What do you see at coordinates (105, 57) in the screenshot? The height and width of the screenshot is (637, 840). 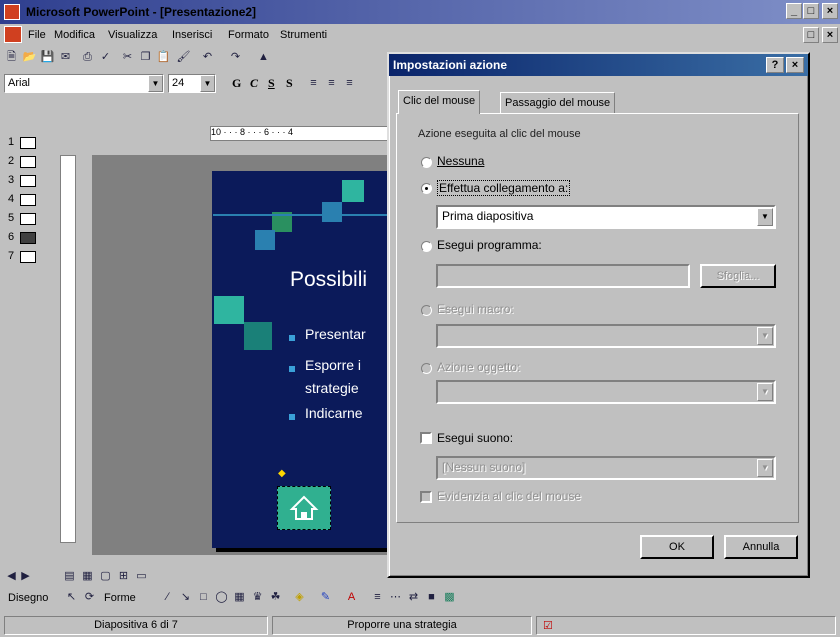 I see `spelling-icon: ✓` at bounding box center [105, 57].